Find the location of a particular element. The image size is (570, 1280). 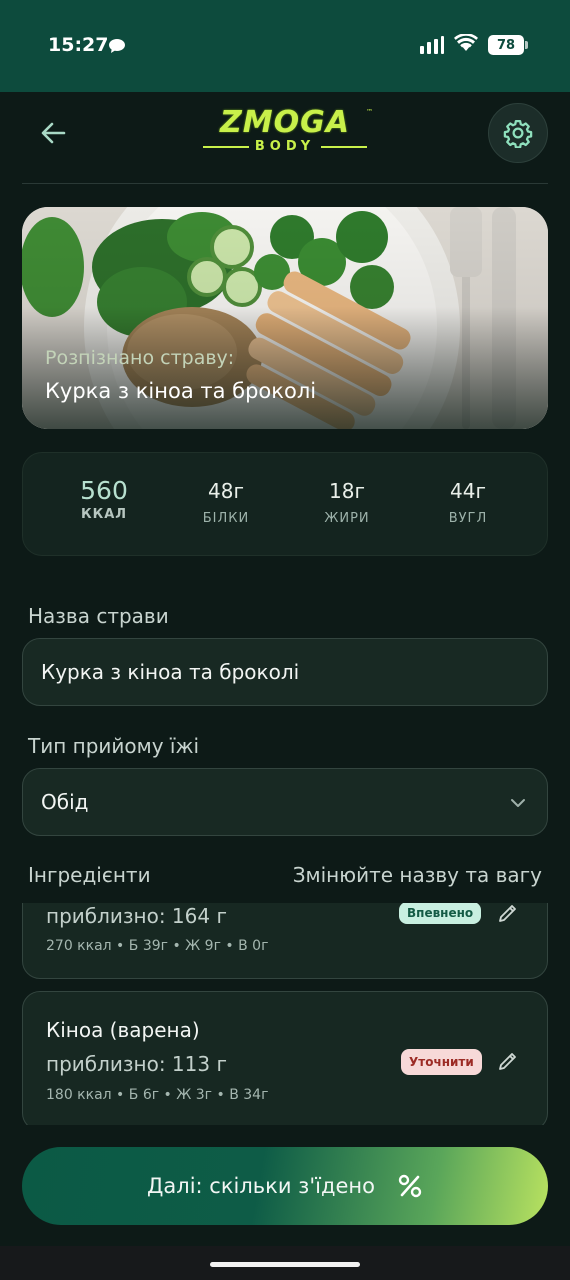

confidence-badge: Впевнено is located at coordinates (440, 913).